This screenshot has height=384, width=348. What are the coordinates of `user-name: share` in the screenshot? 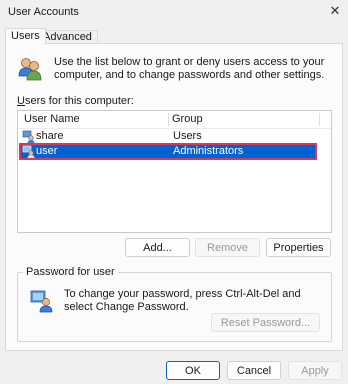 It's located at (50, 136).